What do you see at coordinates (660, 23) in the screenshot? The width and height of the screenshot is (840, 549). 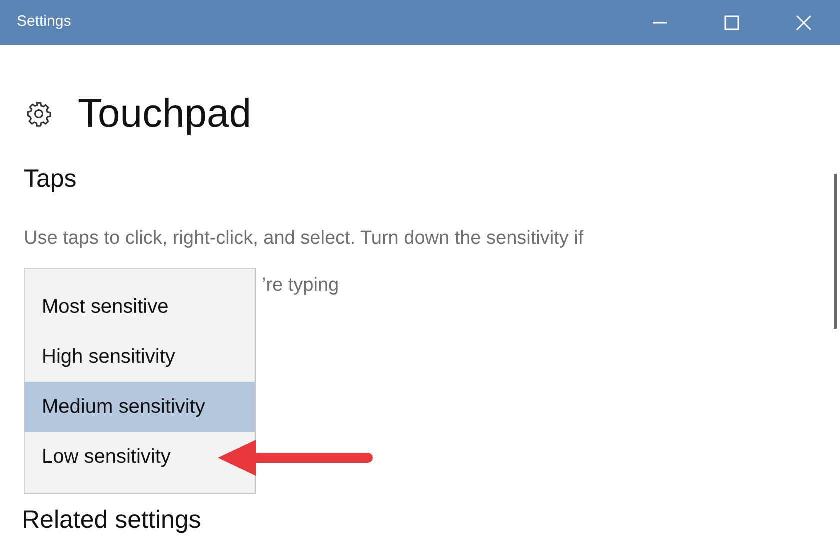 I see `minimize-icon` at bounding box center [660, 23].